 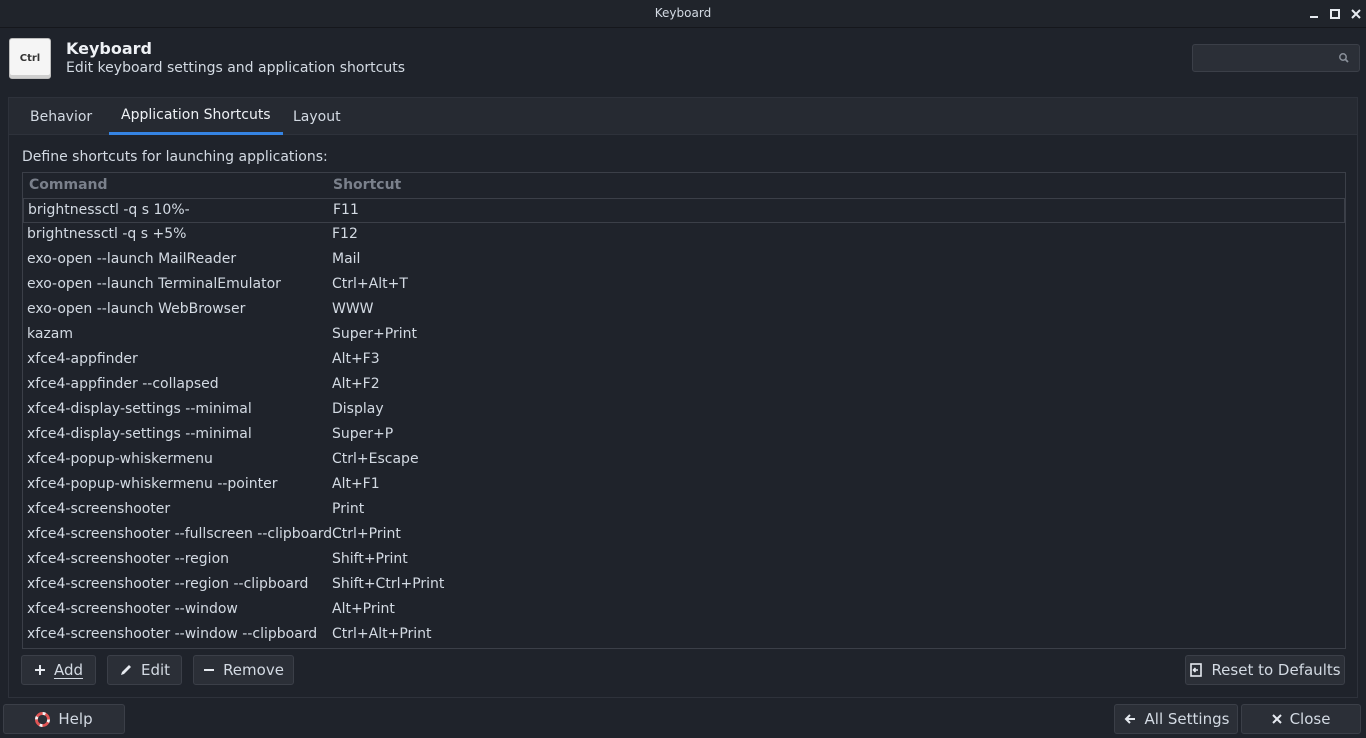 I want to click on plus-icon, so click(x=39, y=670).